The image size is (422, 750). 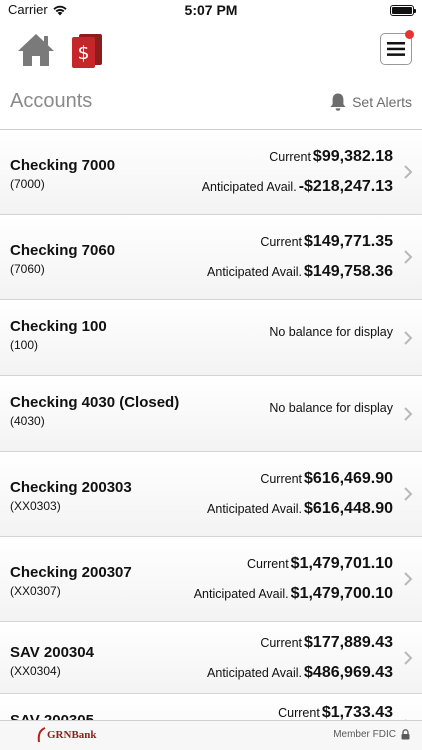 I want to click on account-name: SAV 200305, so click(x=52, y=716).